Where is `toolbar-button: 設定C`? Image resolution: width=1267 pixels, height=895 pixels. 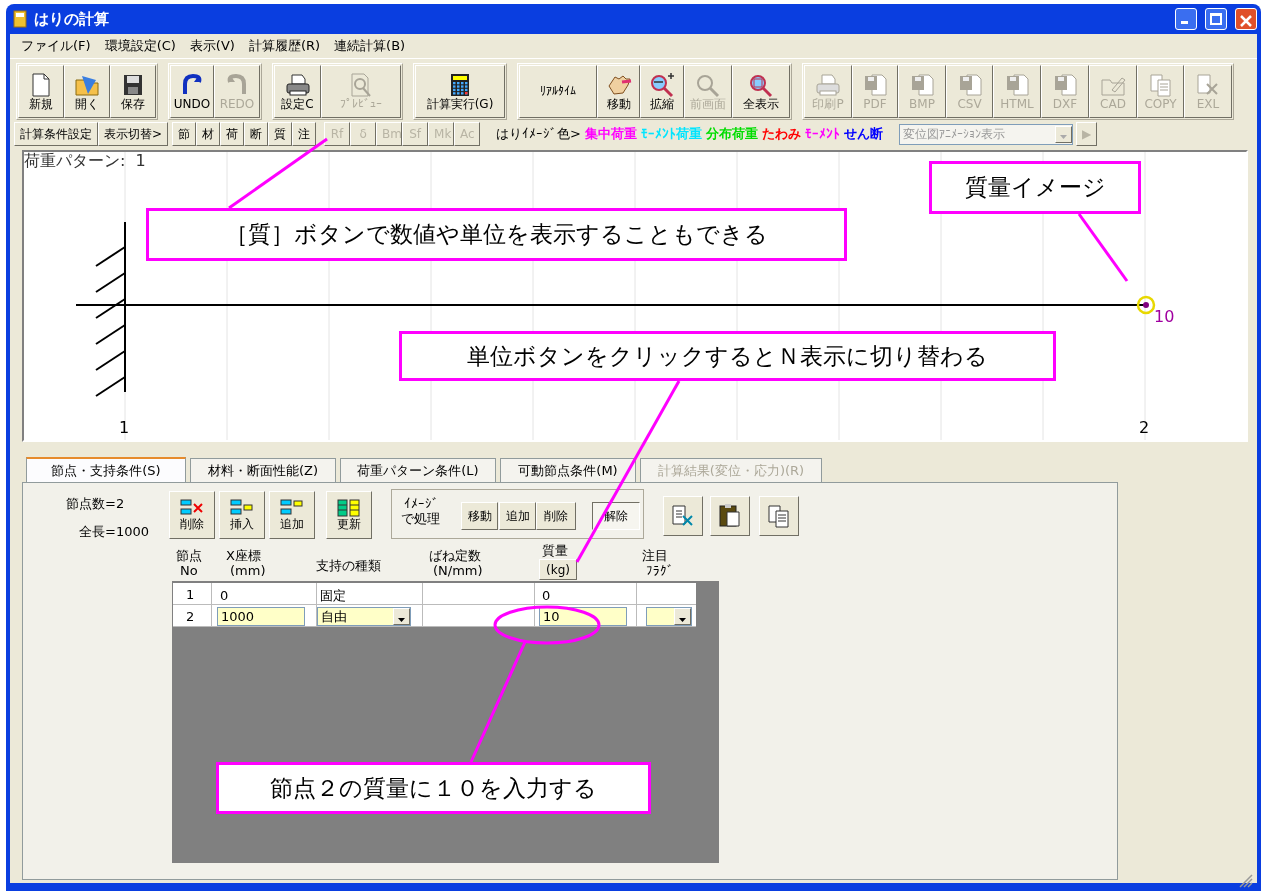 toolbar-button: 設定C is located at coordinates (297, 91).